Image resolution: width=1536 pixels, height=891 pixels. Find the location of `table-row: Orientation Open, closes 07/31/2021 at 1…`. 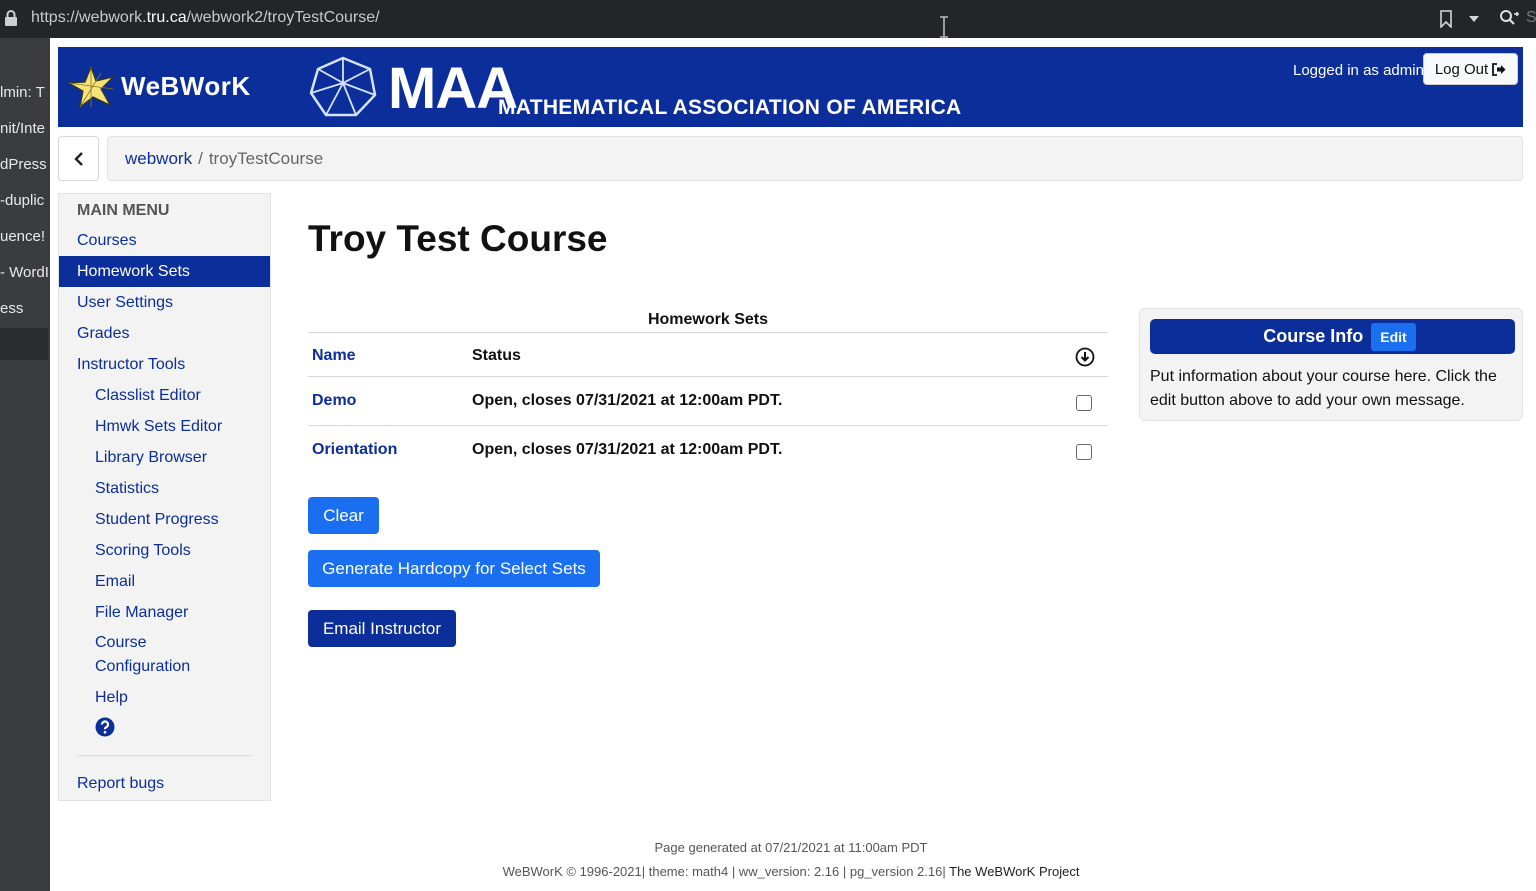

table-row: Orientation Open, closes 07/31/2021 at 1… is located at coordinates (708, 450).